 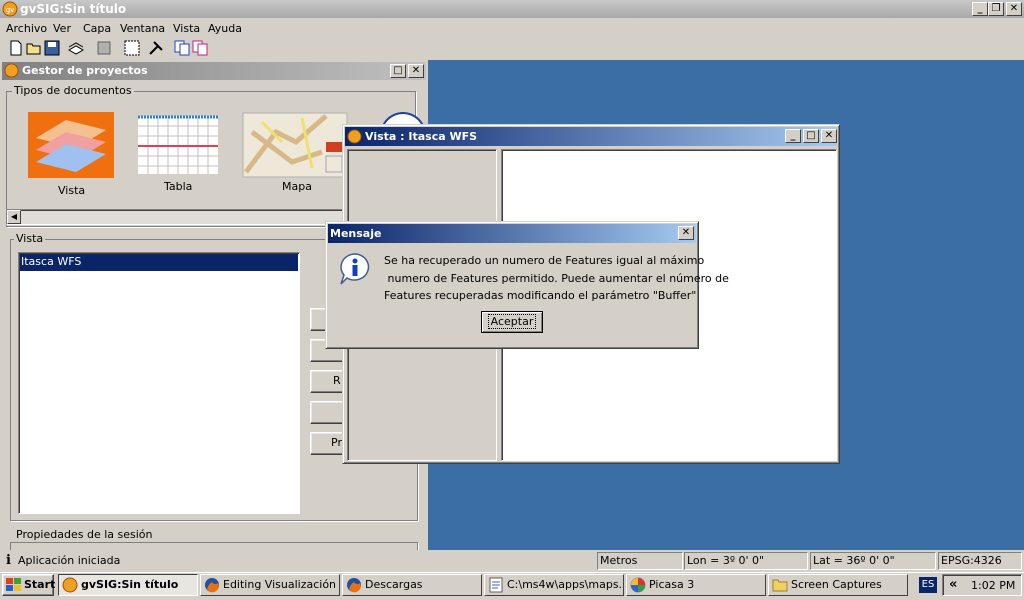 I want to click on language-label: ES, so click(x=928, y=584).